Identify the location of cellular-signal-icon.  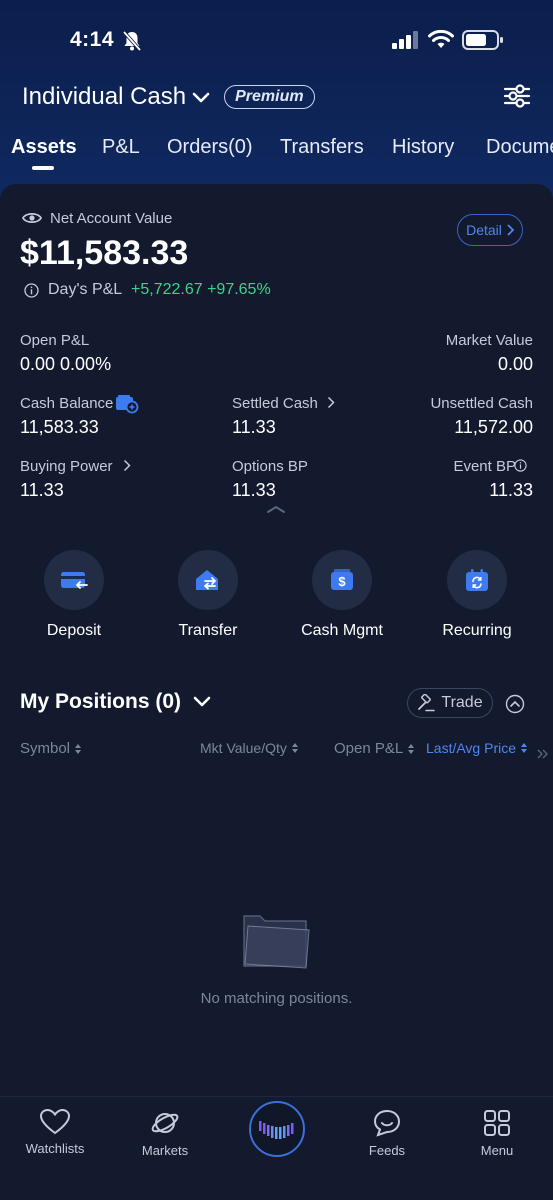
(405, 40).